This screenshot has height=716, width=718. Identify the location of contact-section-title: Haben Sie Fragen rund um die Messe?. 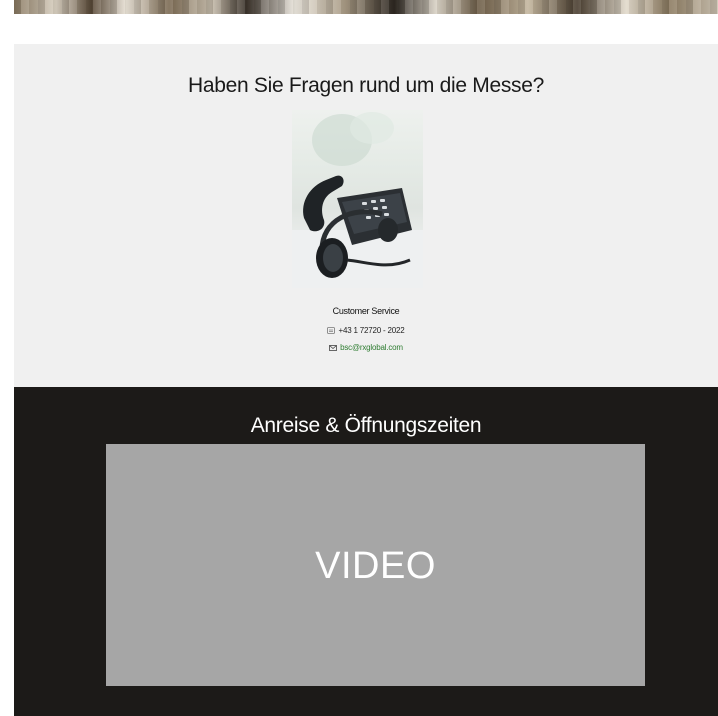
(366, 85).